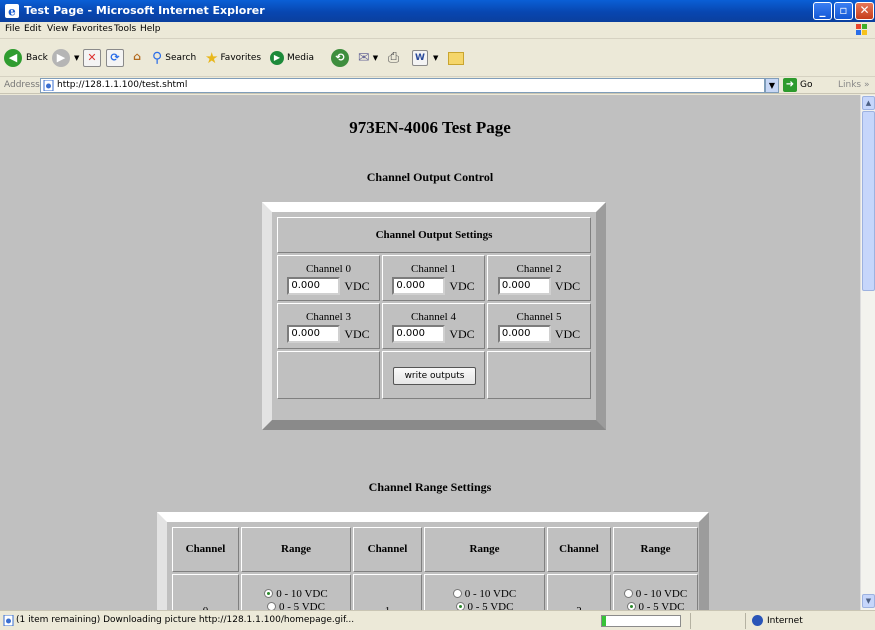  I want to click on edit-button: W ▼, so click(425, 58).